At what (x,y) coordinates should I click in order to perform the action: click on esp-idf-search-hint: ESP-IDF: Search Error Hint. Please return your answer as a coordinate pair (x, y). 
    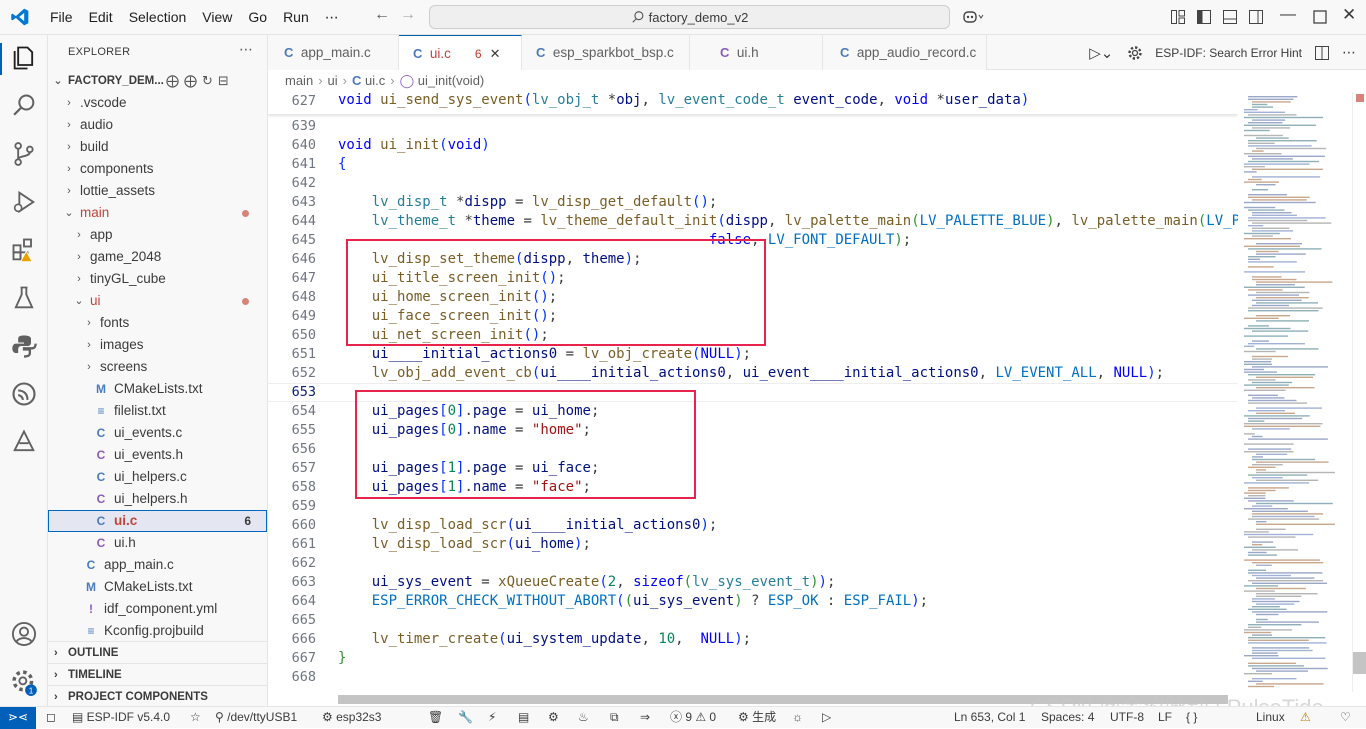
    Looking at the image, I should click on (1228, 53).